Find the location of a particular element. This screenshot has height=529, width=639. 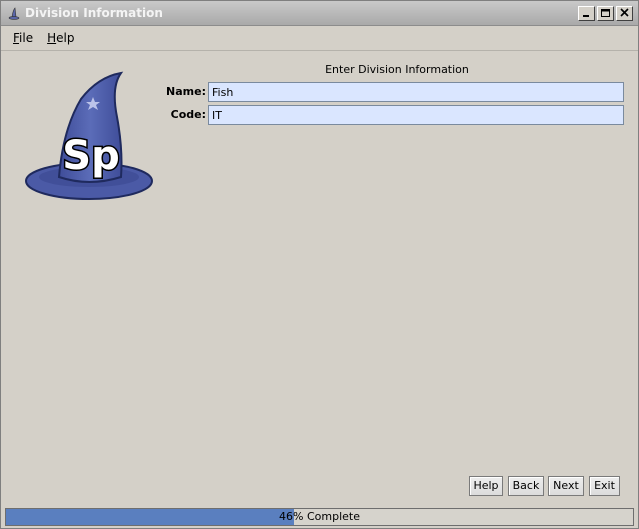

logo-text: Sp is located at coordinates (90, 156).